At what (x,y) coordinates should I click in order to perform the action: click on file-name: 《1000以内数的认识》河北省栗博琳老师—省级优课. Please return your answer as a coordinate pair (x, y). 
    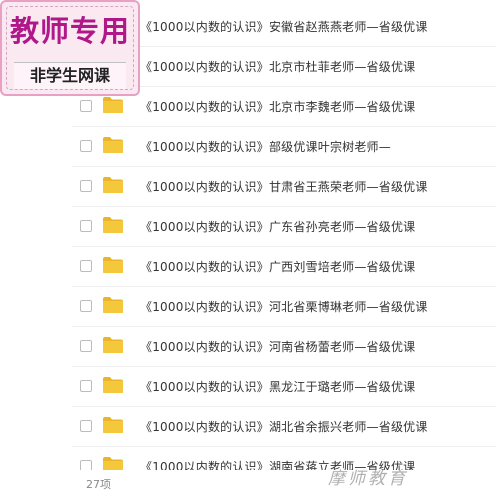
    Looking at the image, I should click on (284, 306).